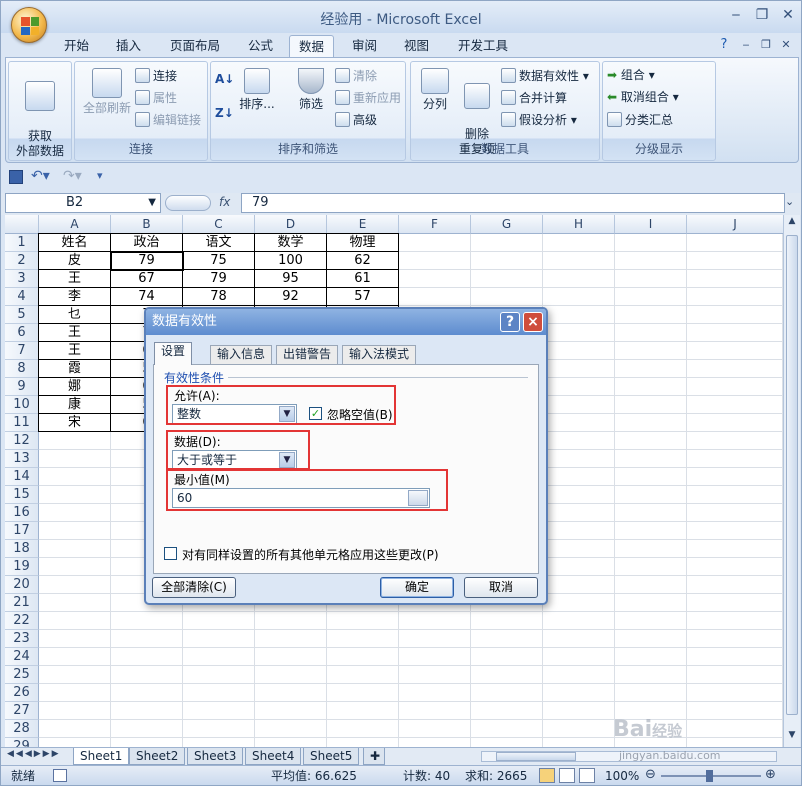  I want to click on vertical-scrollbar: ▲ ▼, so click(791, 481).